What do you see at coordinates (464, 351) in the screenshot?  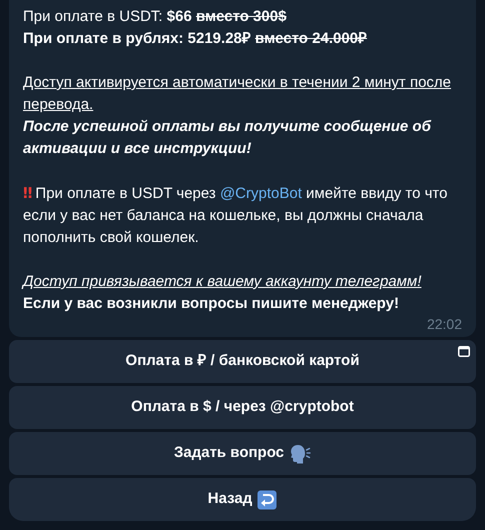 I see `window-icon` at bounding box center [464, 351].